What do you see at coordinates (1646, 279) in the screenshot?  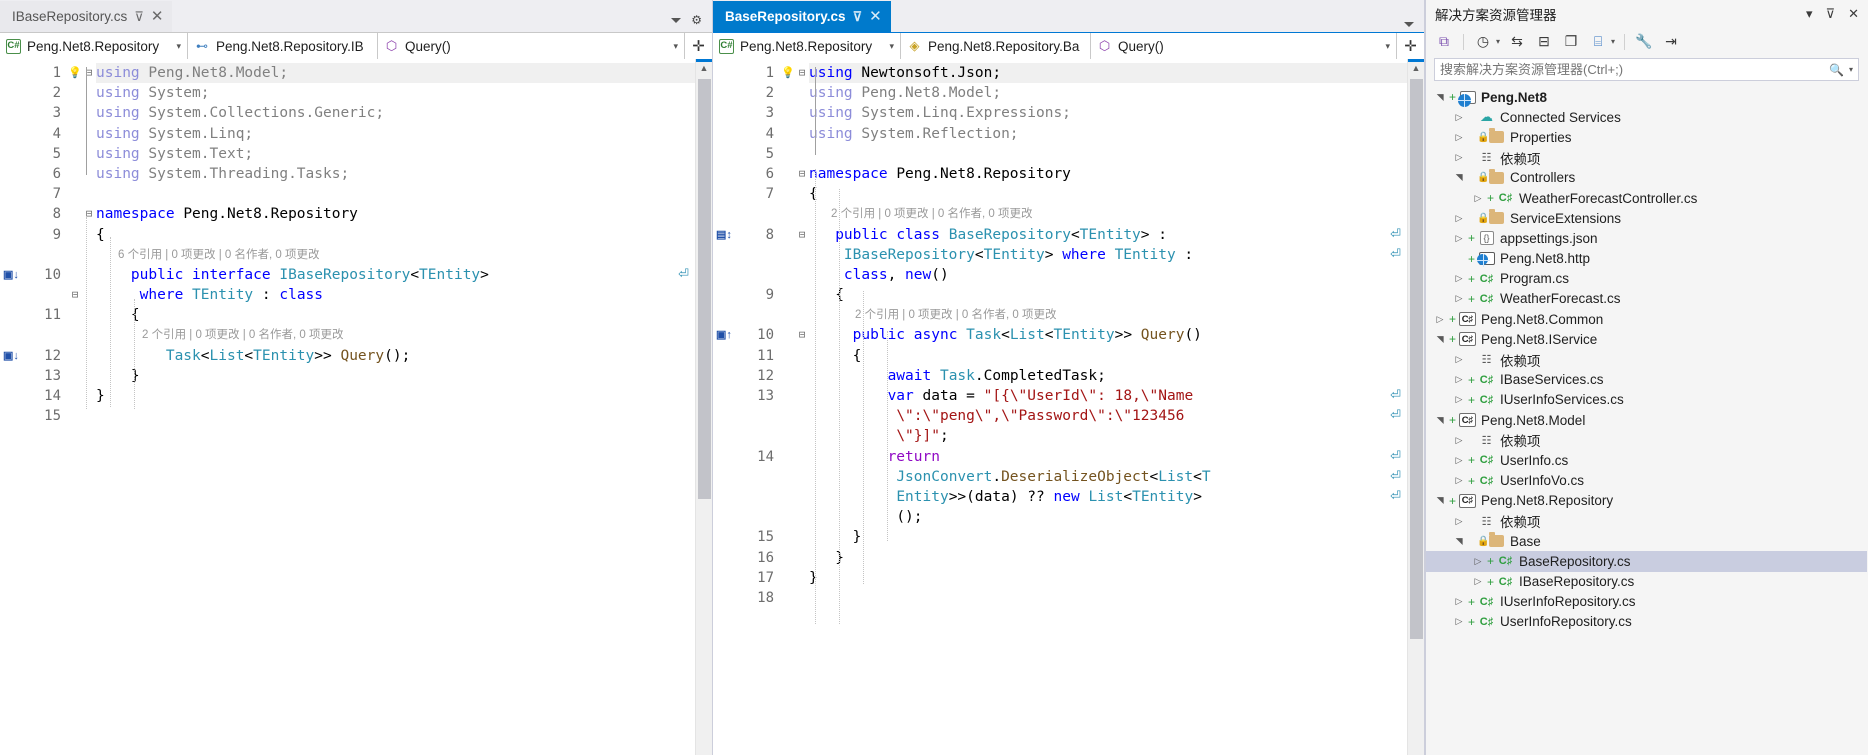 I see `tree-item-program-cs: ▷ + C♯ Program.cs` at bounding box center [1646, 279].